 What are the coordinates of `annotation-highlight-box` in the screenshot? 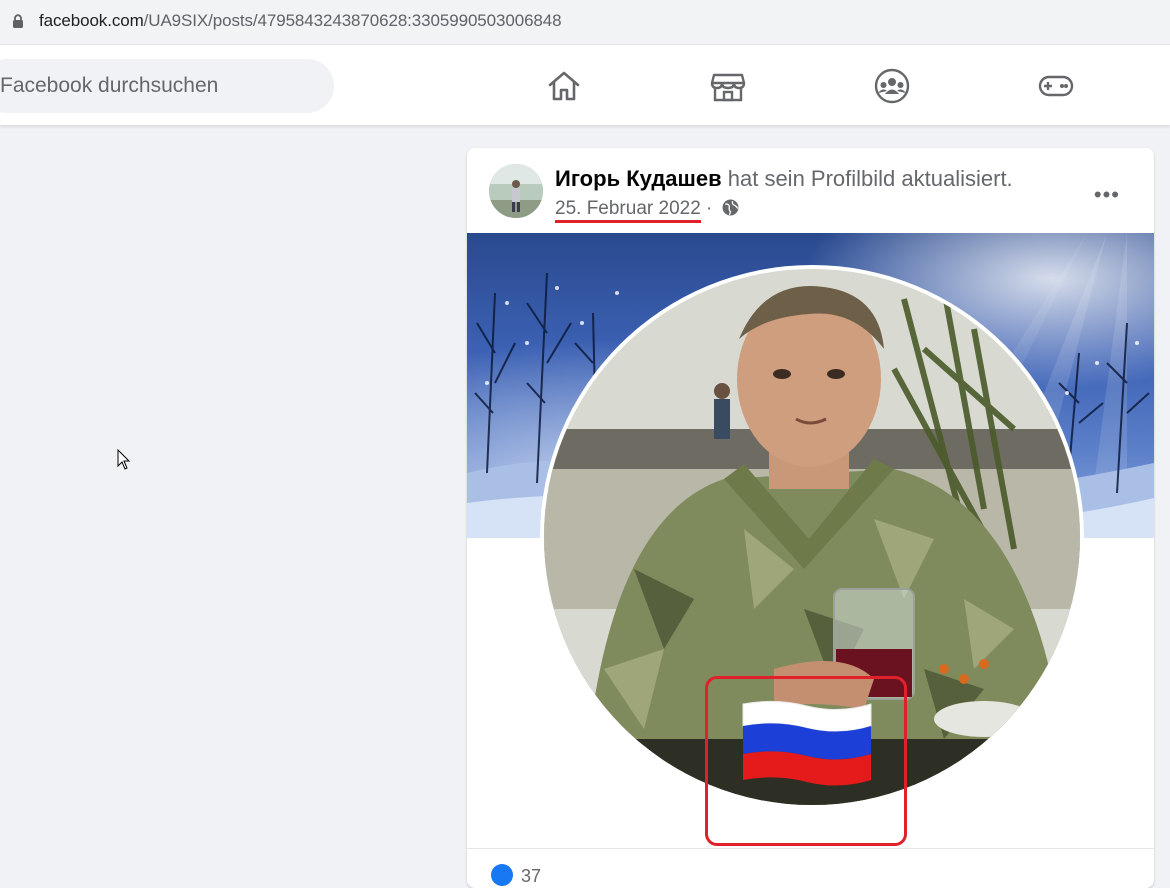 It's located at (806, 761).